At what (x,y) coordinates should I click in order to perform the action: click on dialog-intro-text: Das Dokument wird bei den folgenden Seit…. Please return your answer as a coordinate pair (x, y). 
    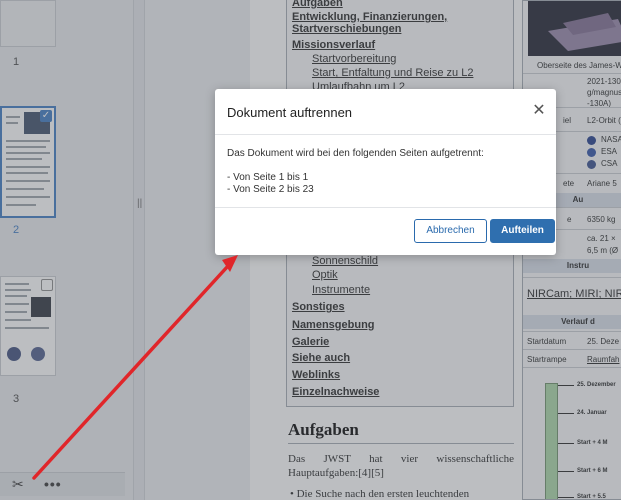
    Looking at the image, I should click on (355, 153).